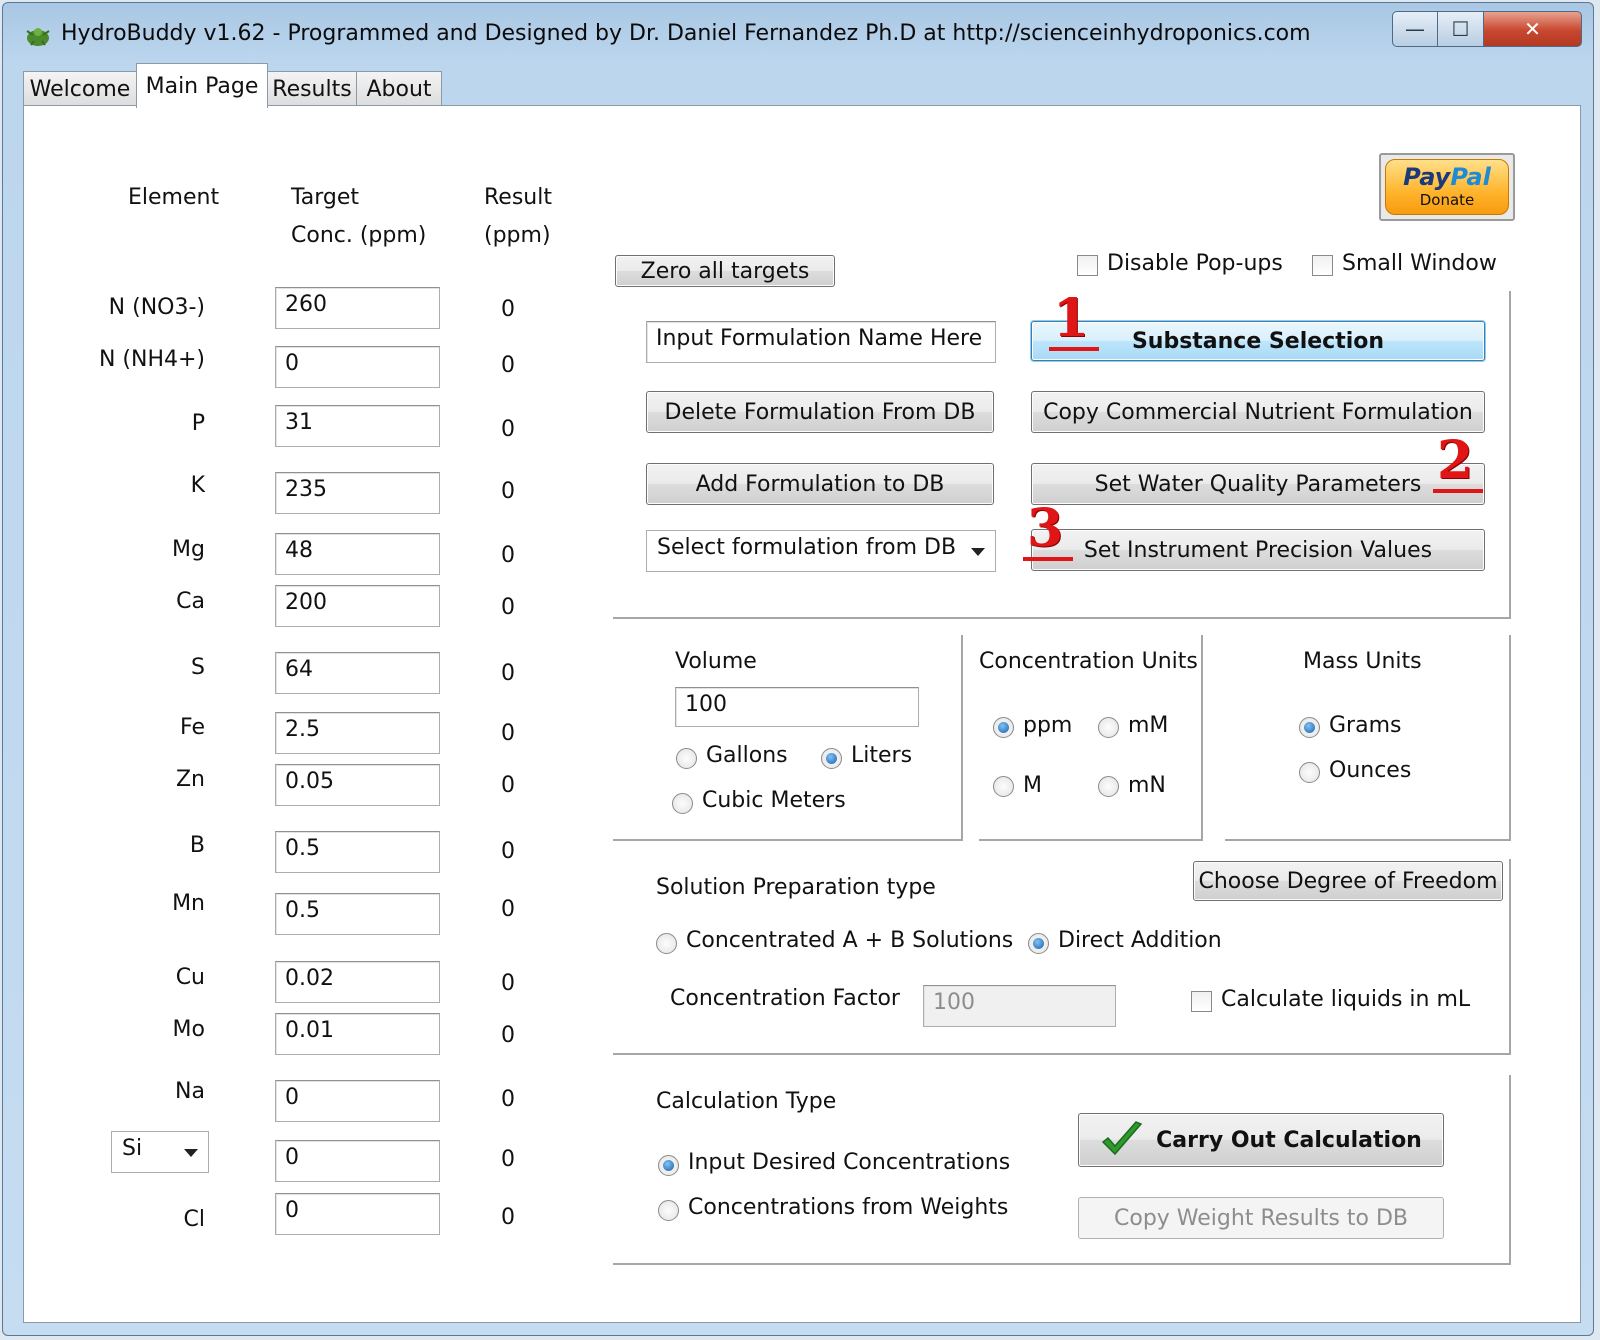 This screenshot has height=1340, width=1600. What do you see at coordinates (1370, 770) in the screenshot?
I see `ounces-label: Ounces` at bounding box center [1370, 770].